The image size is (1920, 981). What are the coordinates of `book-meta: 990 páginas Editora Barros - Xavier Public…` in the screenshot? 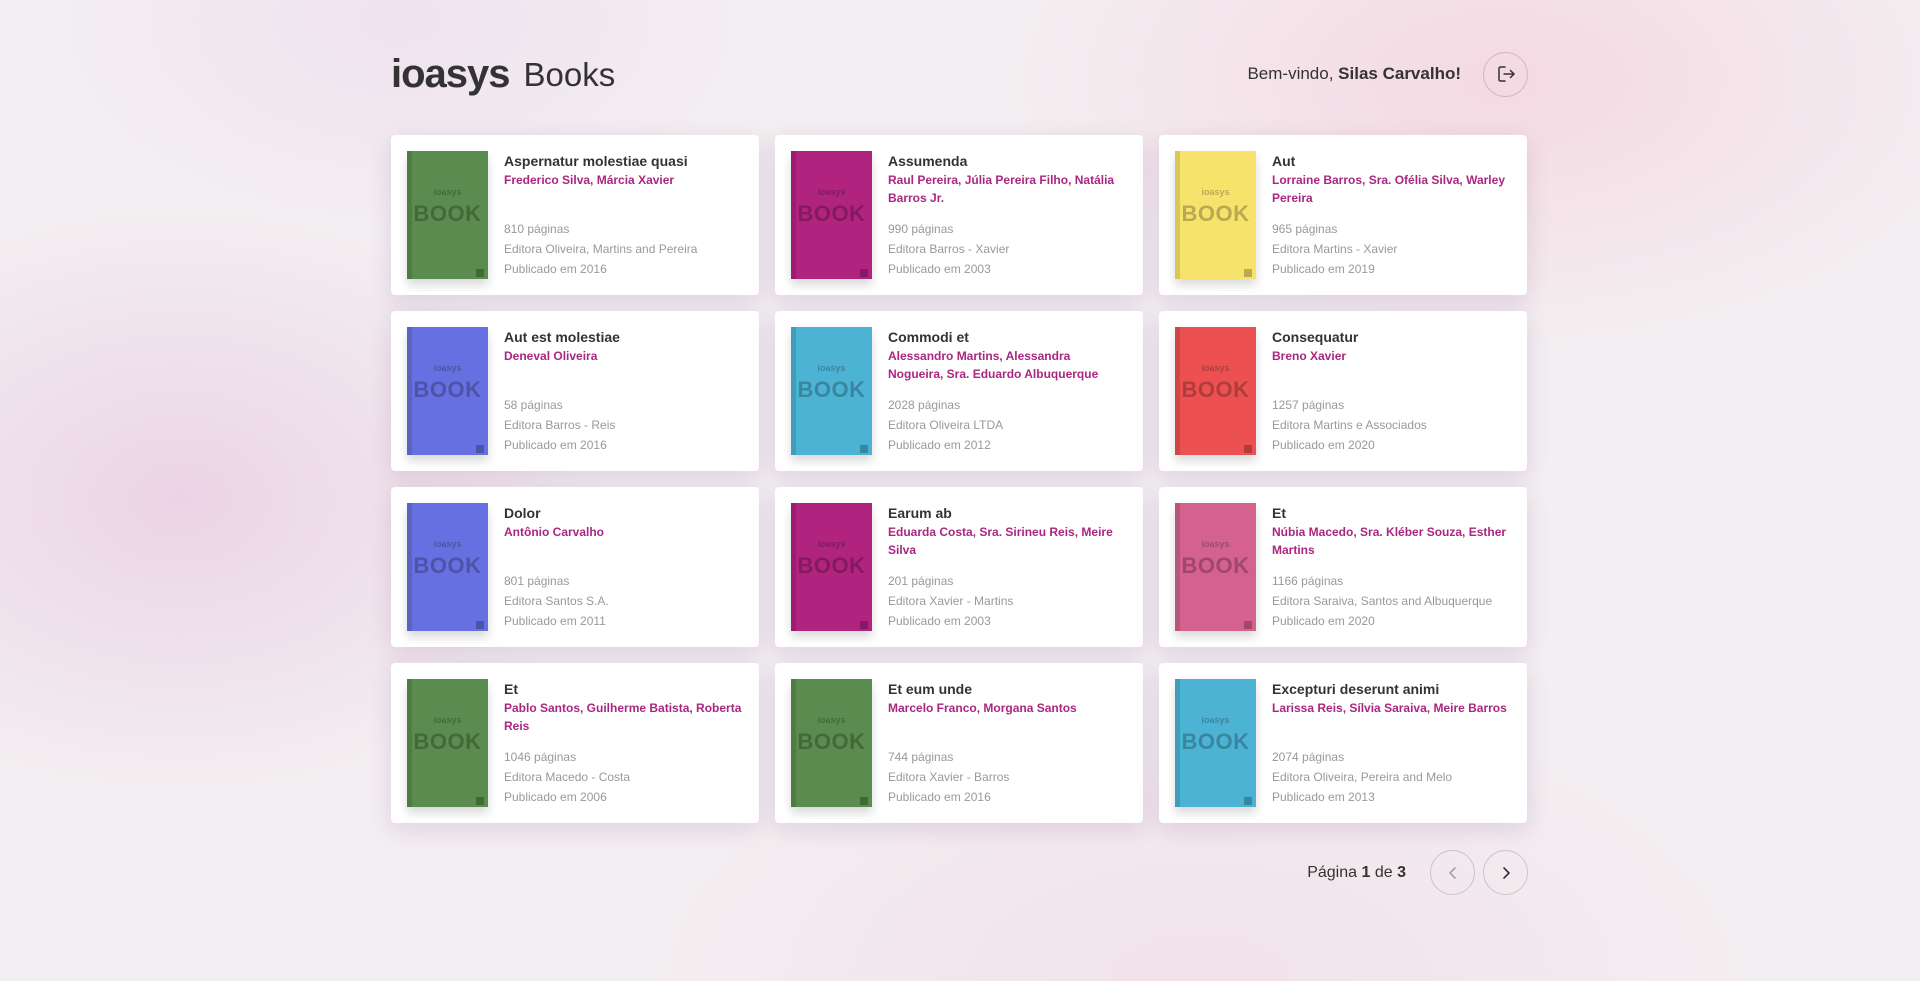 It's located at (1007, 249).